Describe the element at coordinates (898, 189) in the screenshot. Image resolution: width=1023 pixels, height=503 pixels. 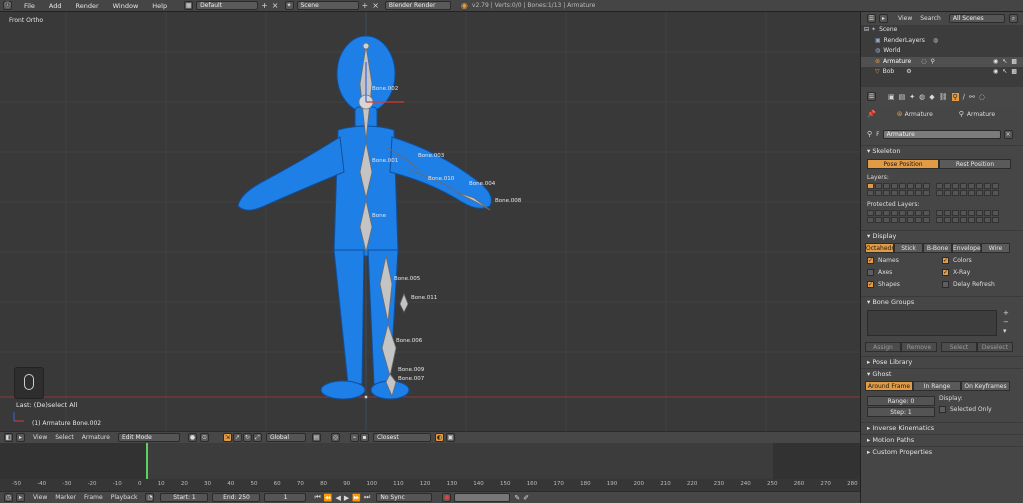
I see `layers-block-a` at that location.